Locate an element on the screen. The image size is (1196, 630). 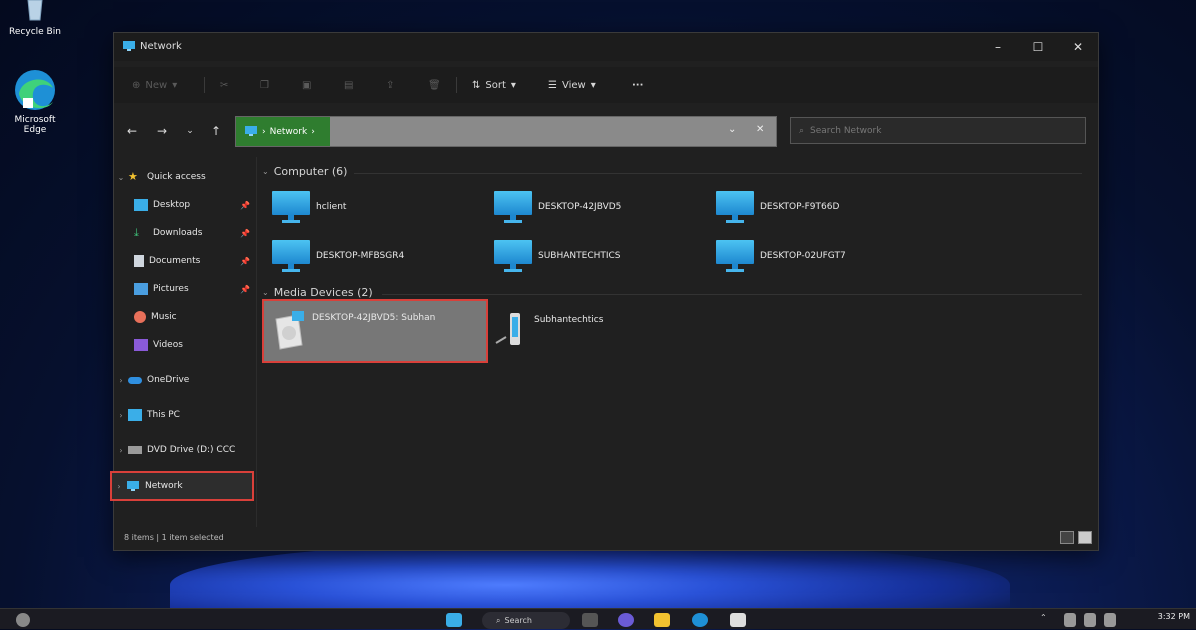
search-box: ⌕ Search Network is located at coordinates (938, 130).